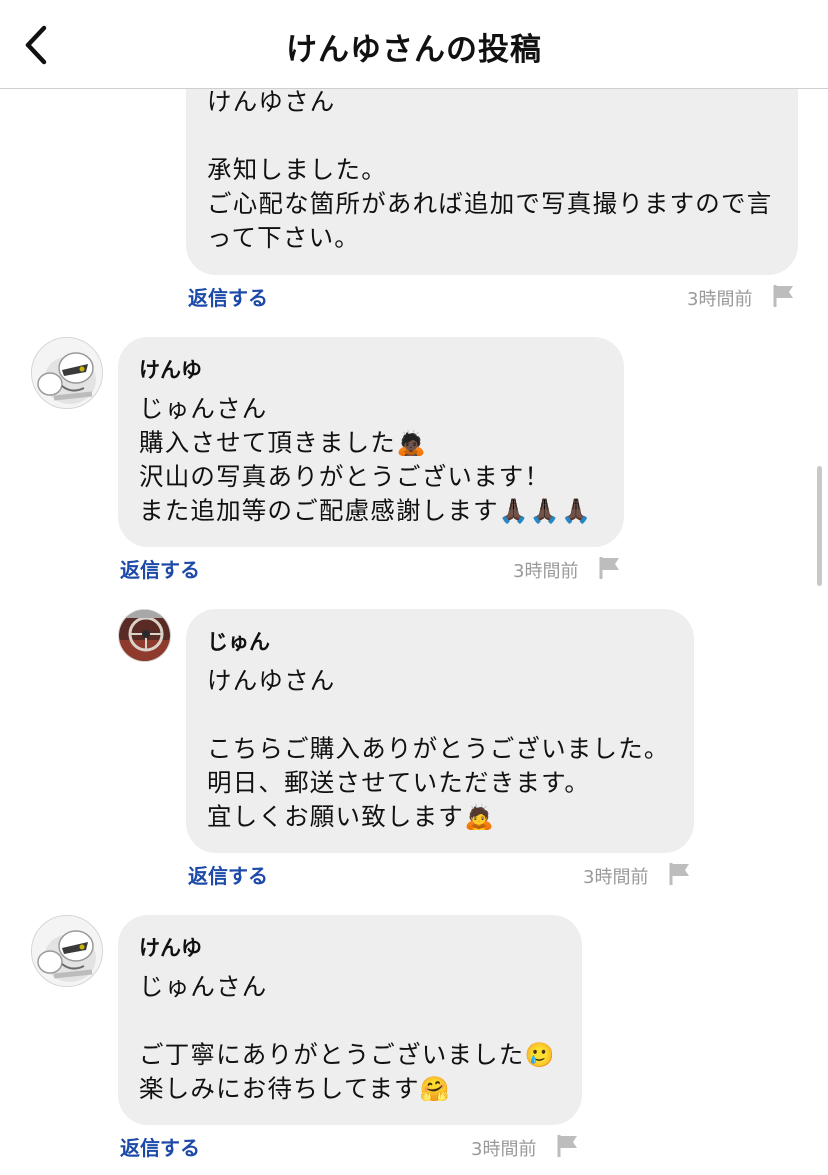 This screenshot has height=1175, width=828. Describe the element at coordinates (540, 1055) in the screenshot. I see `smiling-tear-emoji: 🥲` at that location.